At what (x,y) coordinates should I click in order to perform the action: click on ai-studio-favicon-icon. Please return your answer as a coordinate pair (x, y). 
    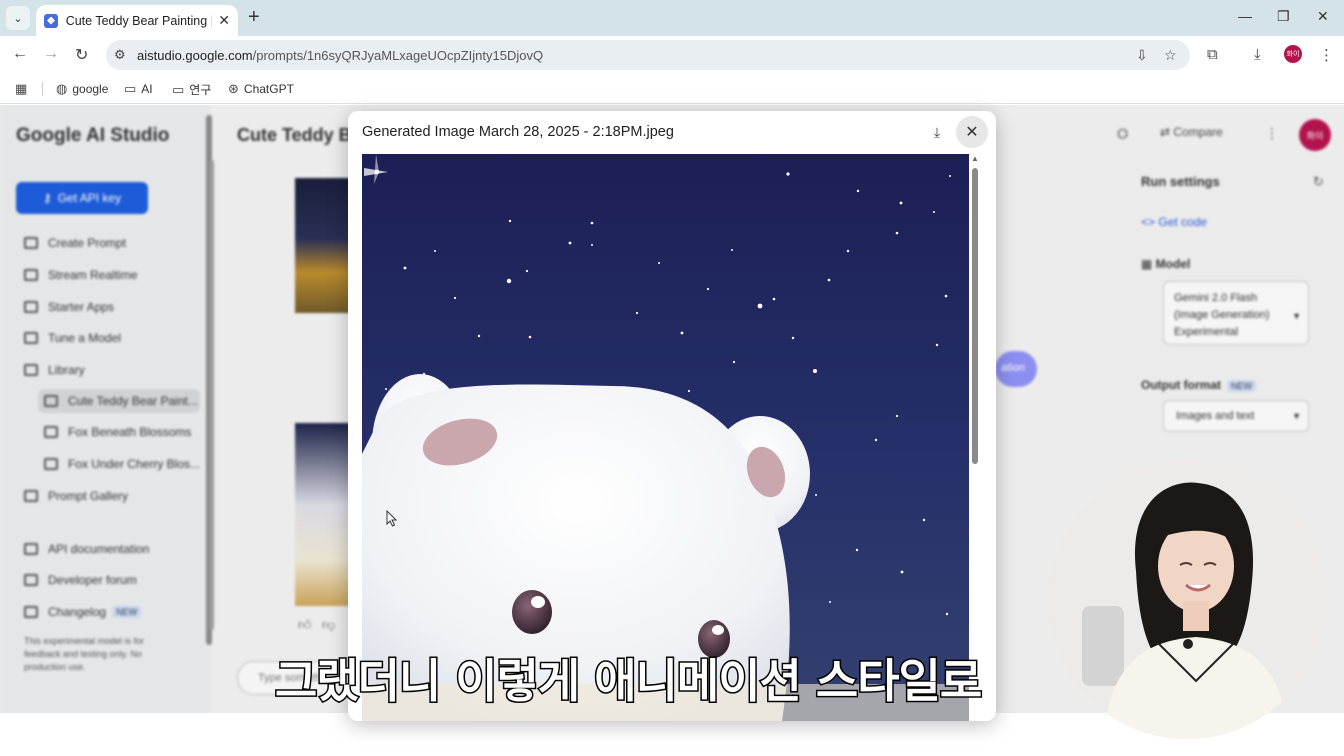
    Looking at the image, I should click on (51, 20).